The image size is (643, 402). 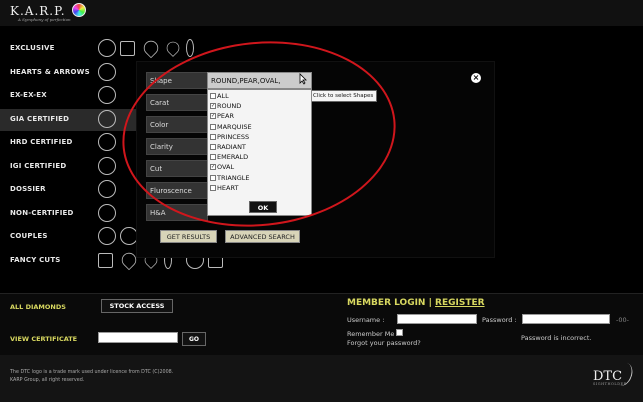 I want to click on remember-me-checkbox, so click(x=399, y=332).